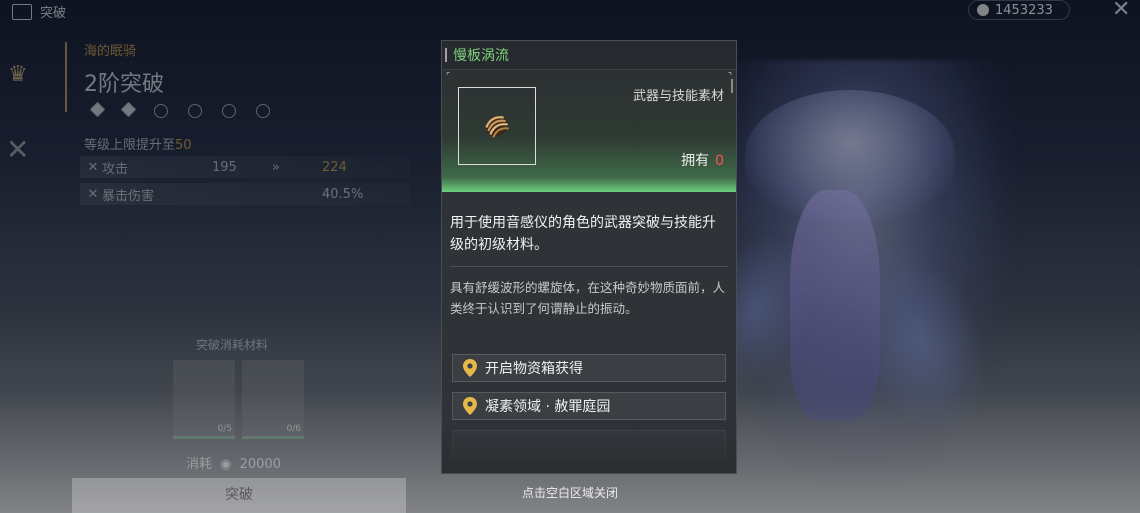 Image resolution: width=1140 pixels, height=513 pixels. Describe the element at coordinates (39, 11) in the screenshot. I see `top-breadcrumb: 突破` at that location.